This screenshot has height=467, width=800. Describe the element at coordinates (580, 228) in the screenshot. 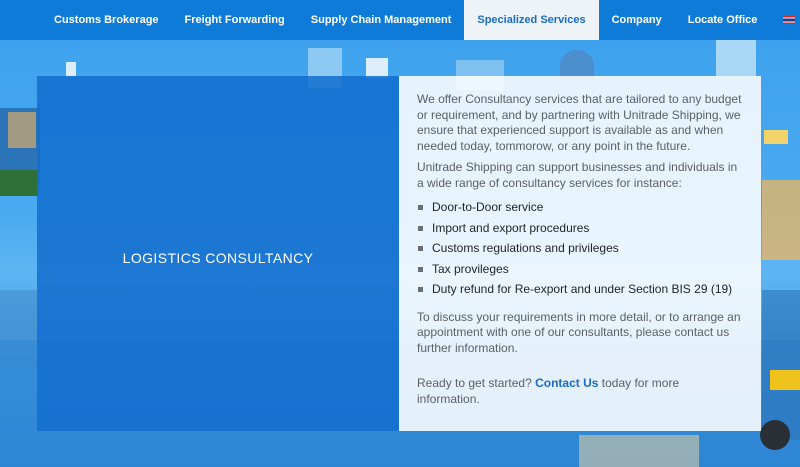

I see `list-item: Import and export procedures` at that location.